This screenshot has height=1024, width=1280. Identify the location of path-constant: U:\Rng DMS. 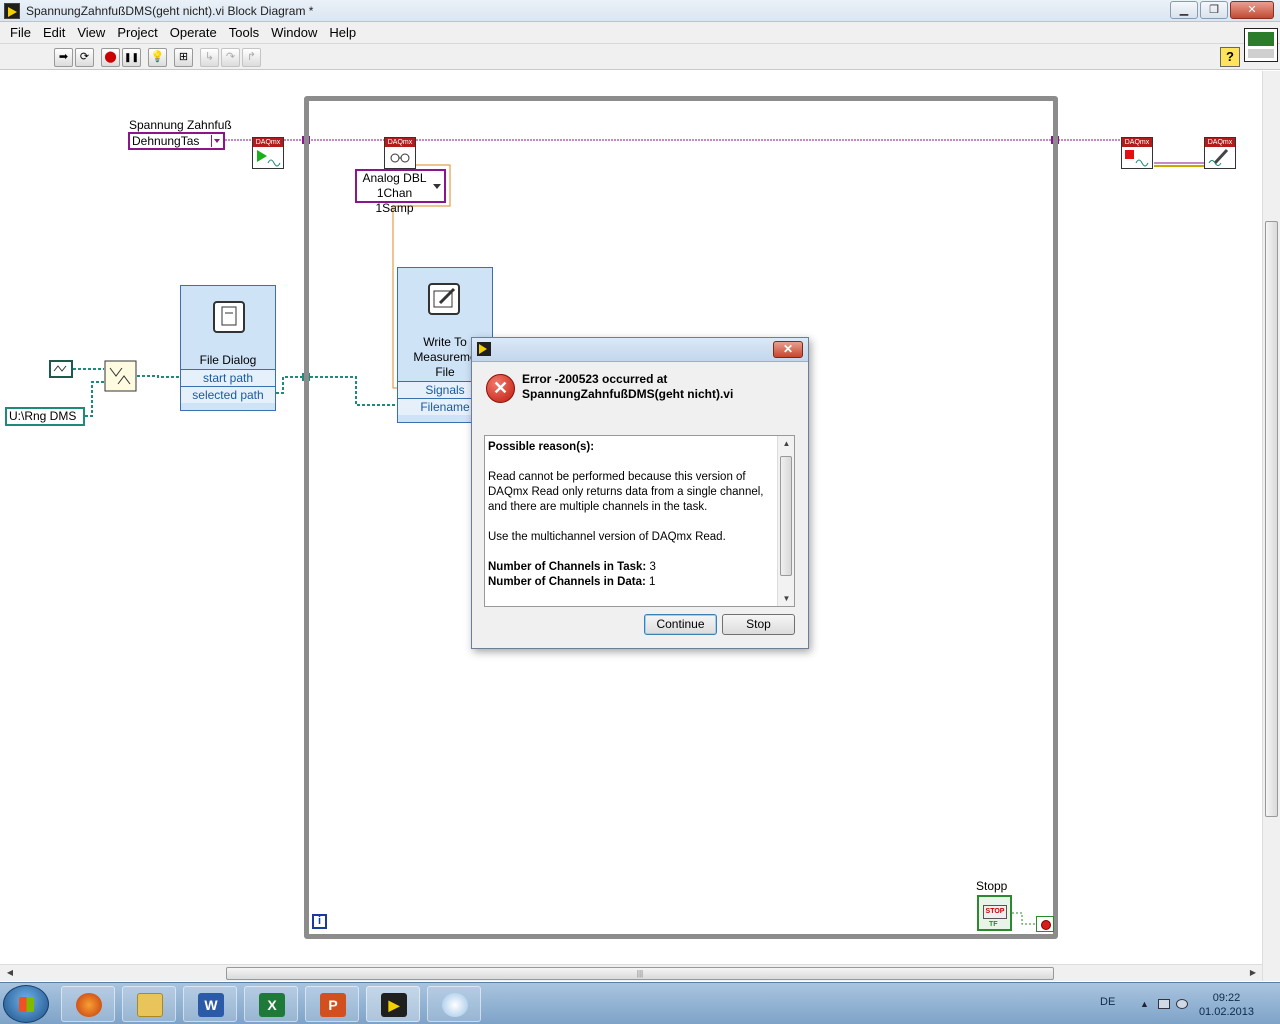
(45, 416).